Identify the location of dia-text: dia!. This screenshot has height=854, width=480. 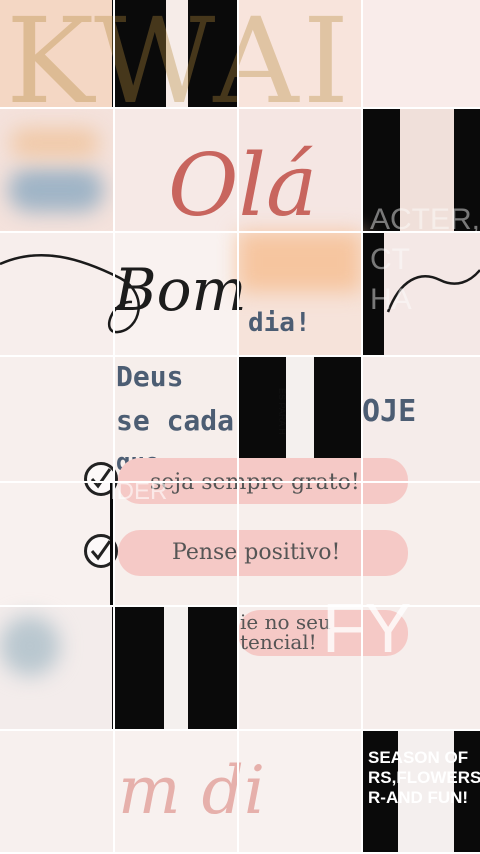
(279, 323).